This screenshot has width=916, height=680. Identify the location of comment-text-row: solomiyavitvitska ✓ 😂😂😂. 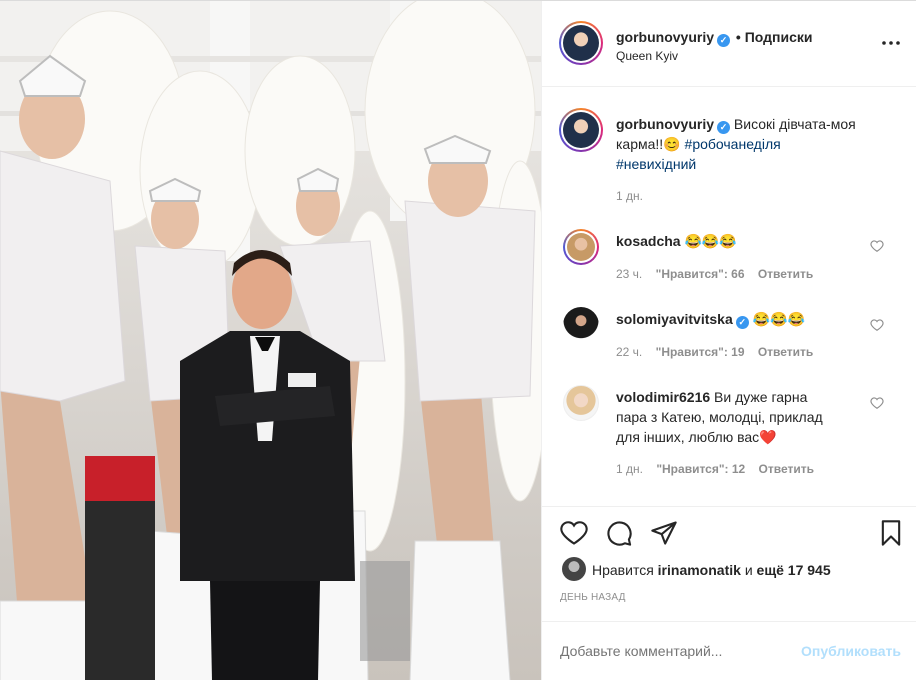
(710, 319).